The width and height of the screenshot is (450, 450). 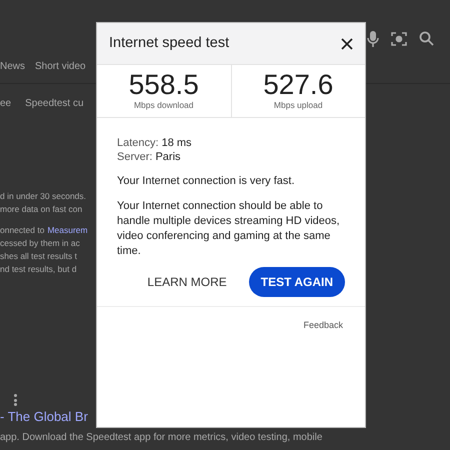 What do you see at coordinates (134, 157) in the screenshot?
I see `detail-label: Server:` at bounding box center [134, 157].